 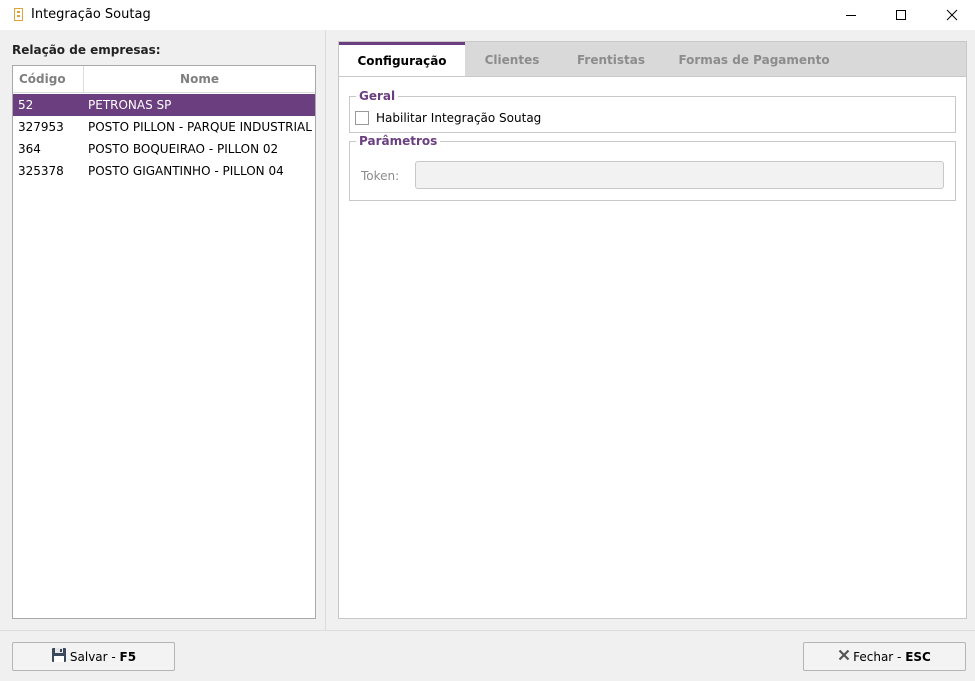 I want to click on save-button-text: Salvar -, so click(x=94, y=656).